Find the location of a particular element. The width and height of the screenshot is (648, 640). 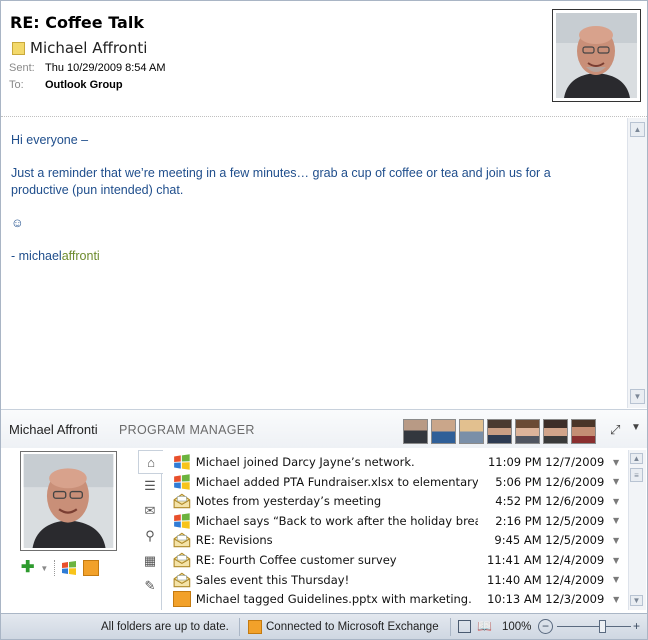

tab-activities: ☰ is located at coordinates (150, 486).